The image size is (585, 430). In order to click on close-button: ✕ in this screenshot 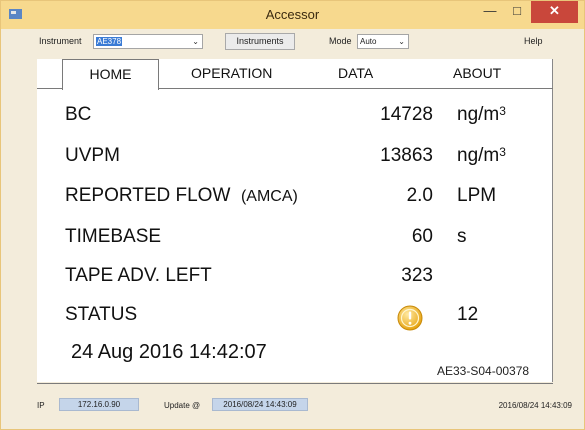, I will do `click(554, 12)`.